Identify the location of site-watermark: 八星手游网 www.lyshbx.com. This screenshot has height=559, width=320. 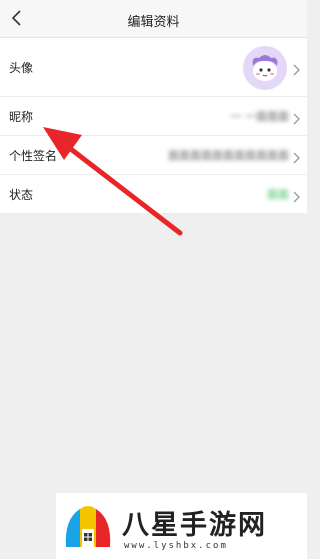
(181, 526).